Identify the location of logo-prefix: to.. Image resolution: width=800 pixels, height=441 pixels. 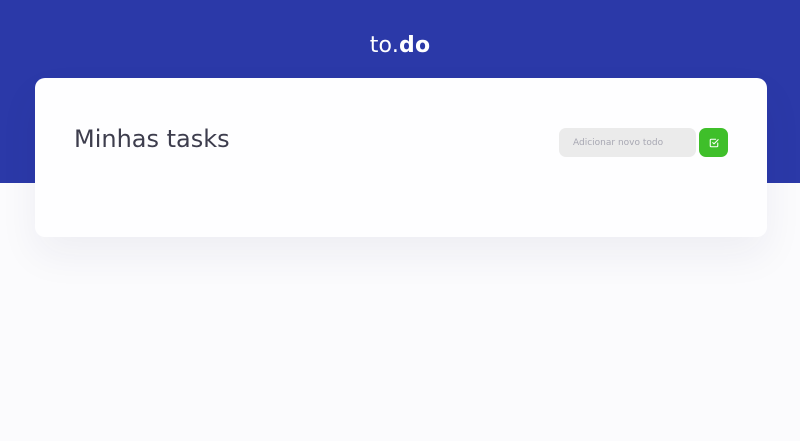
(384, 45).